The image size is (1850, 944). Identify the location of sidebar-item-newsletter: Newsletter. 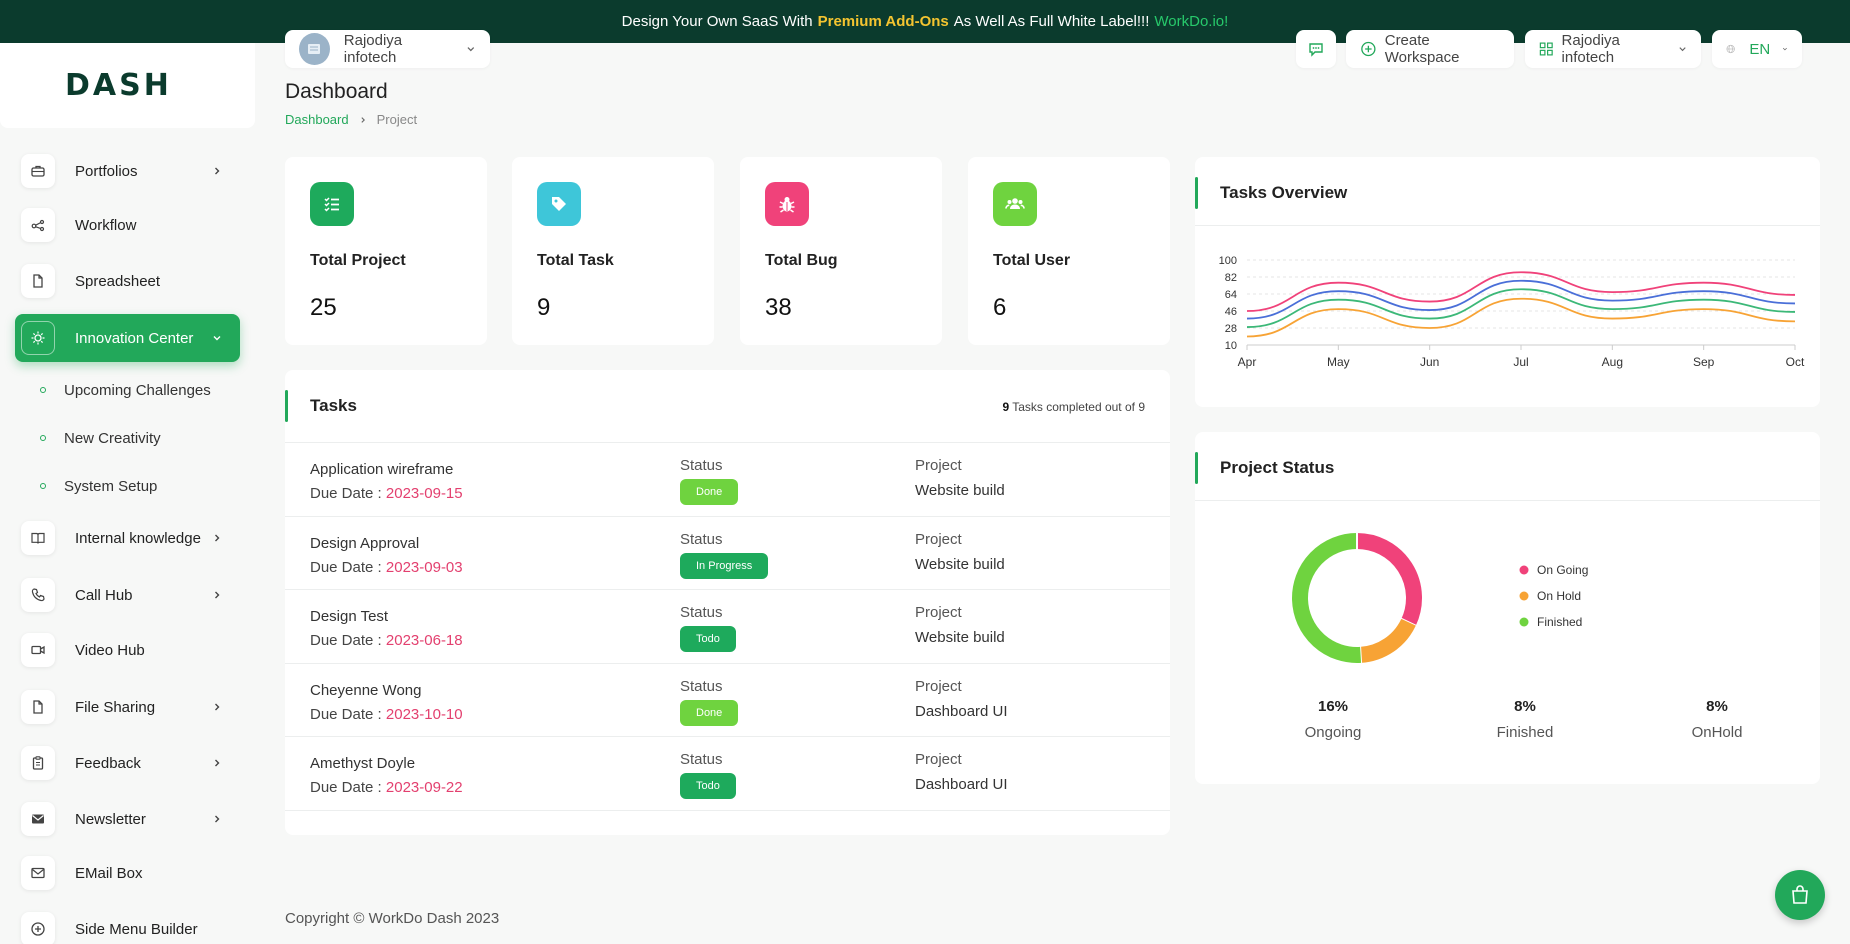
(127, 819).